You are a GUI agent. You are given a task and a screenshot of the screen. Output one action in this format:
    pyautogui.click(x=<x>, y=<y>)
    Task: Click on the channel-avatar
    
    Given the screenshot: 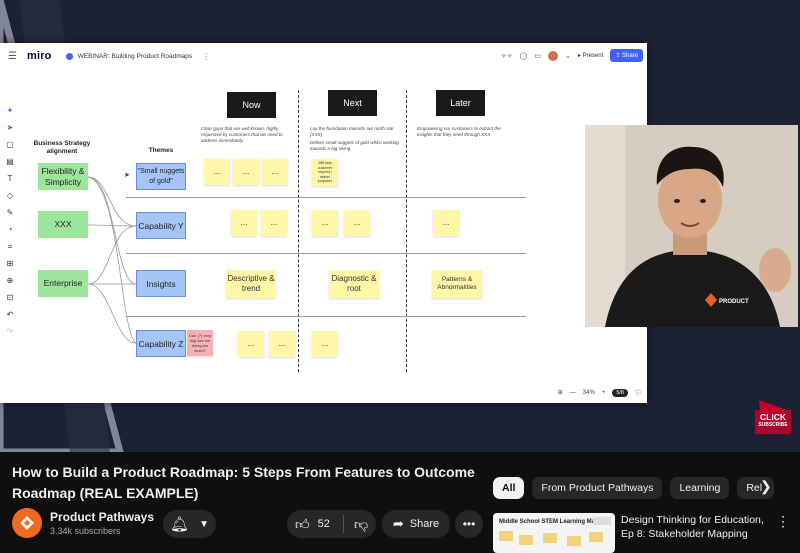 What is the action you would take?
    pyautogui.click(x=27, y=523)
    